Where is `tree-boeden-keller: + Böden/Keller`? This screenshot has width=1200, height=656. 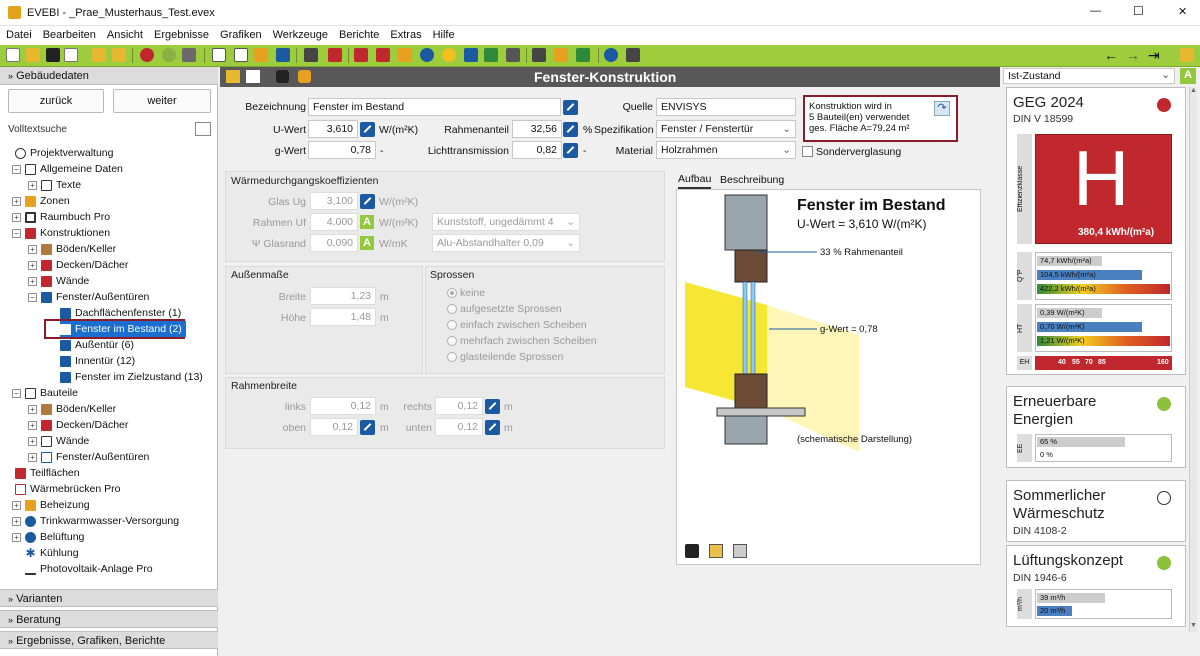 tree-boeden-keller: + Böden/Keller is located at coordinates (72, 249).